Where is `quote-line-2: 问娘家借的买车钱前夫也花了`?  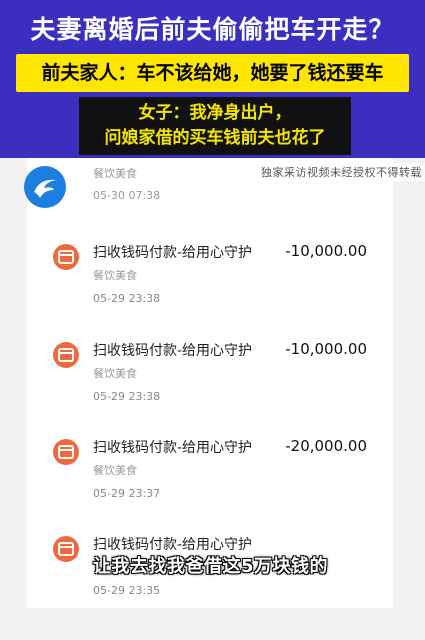 quote-line-2: 问娘家借的买车钱前夫也花了 is located at coordinates (215, 138).